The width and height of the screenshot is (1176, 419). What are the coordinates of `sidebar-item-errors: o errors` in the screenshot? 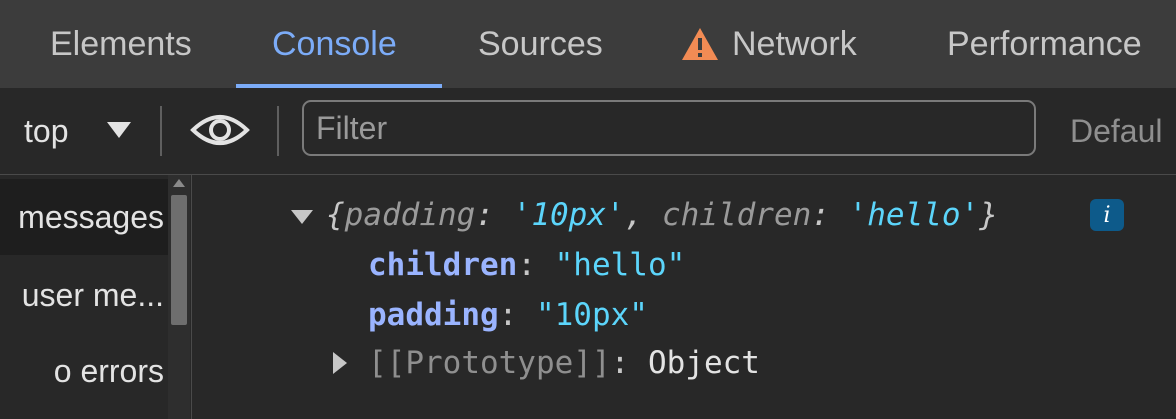 It's located at (84, 371).